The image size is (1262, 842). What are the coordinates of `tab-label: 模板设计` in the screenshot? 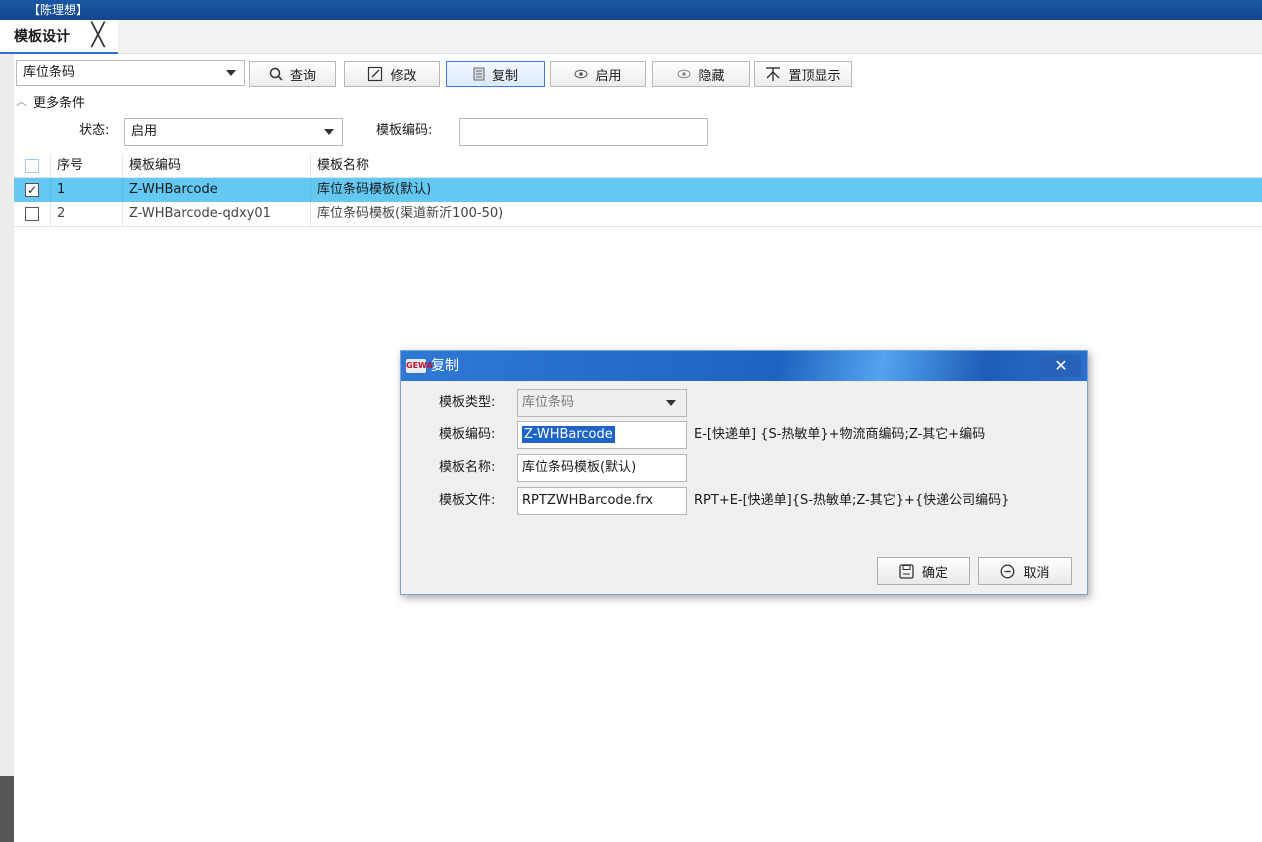 It's located at (42, 37).